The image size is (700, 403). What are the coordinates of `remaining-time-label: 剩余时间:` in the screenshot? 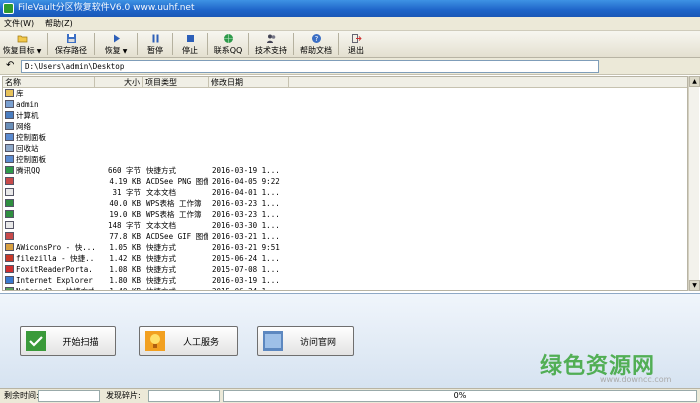 It's located at (21, 395).